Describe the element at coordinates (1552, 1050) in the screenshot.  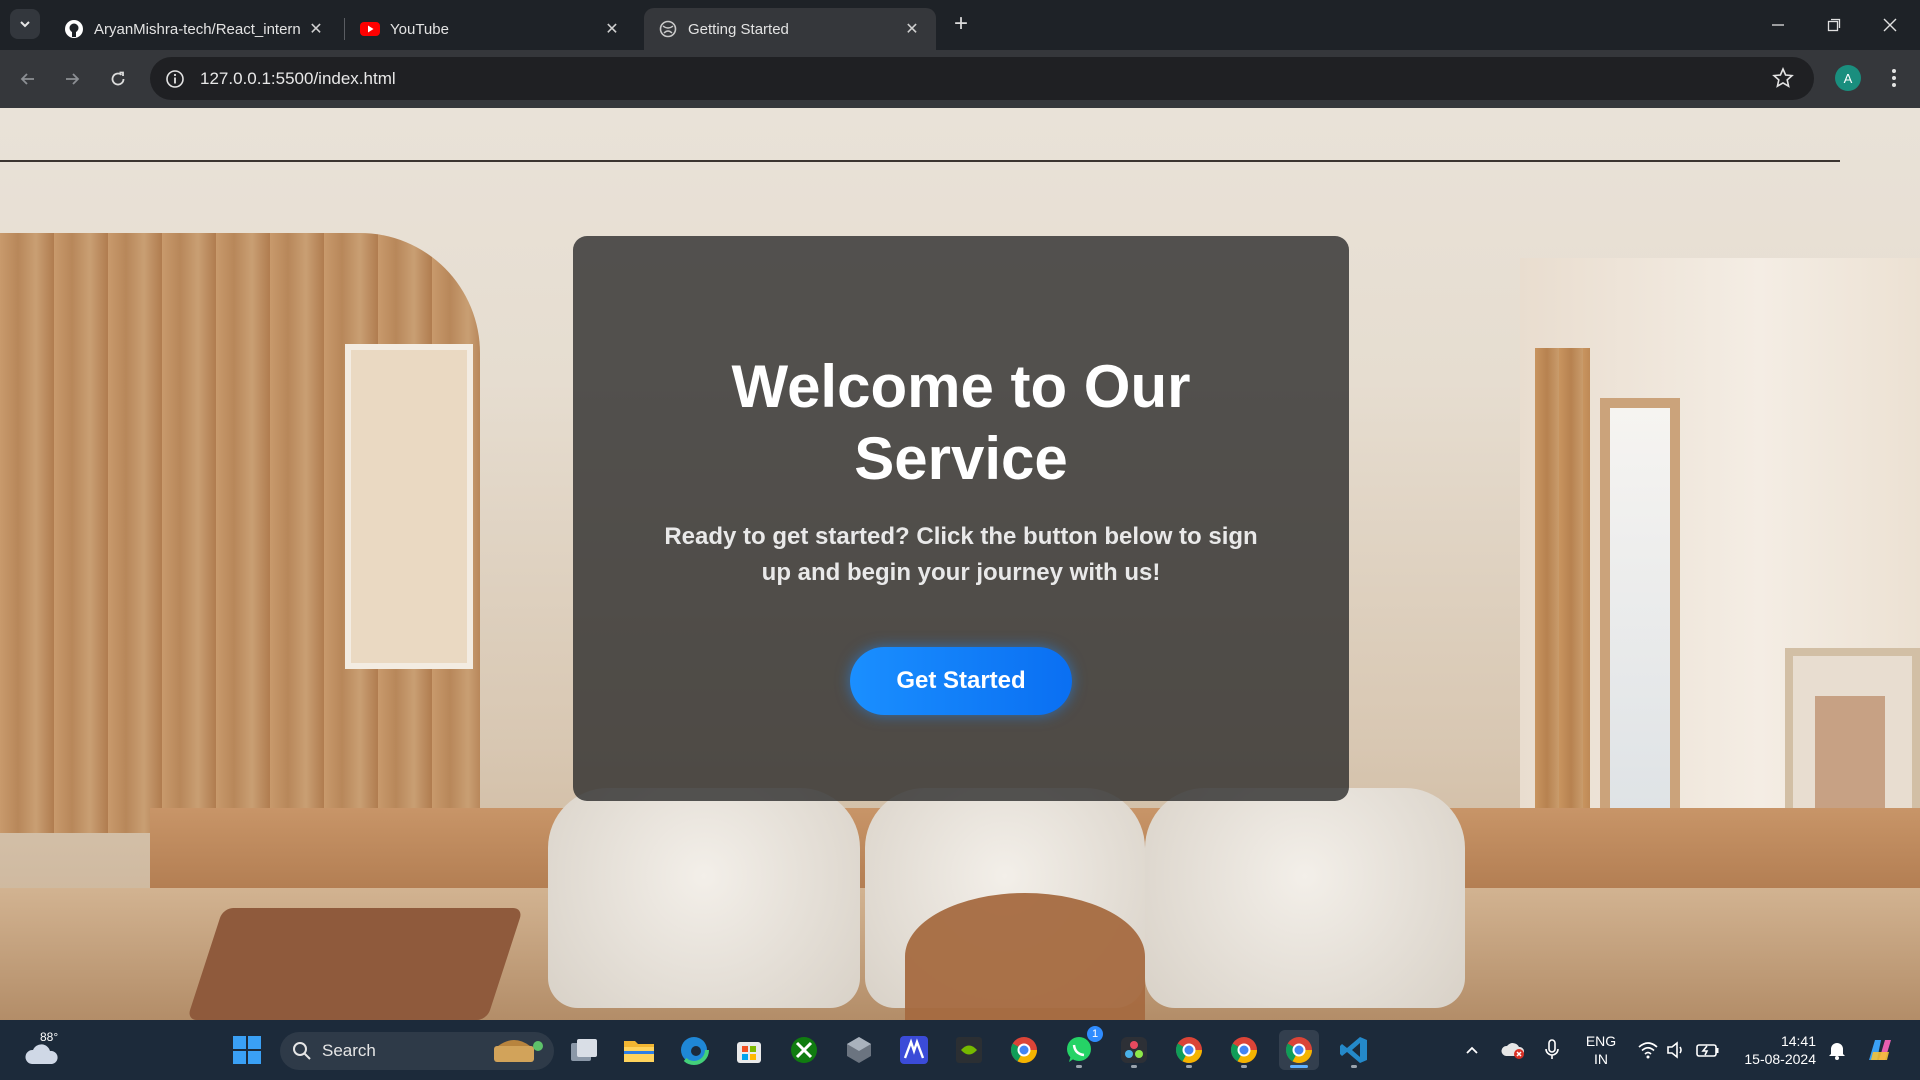
I see `microphone-status` at that location.